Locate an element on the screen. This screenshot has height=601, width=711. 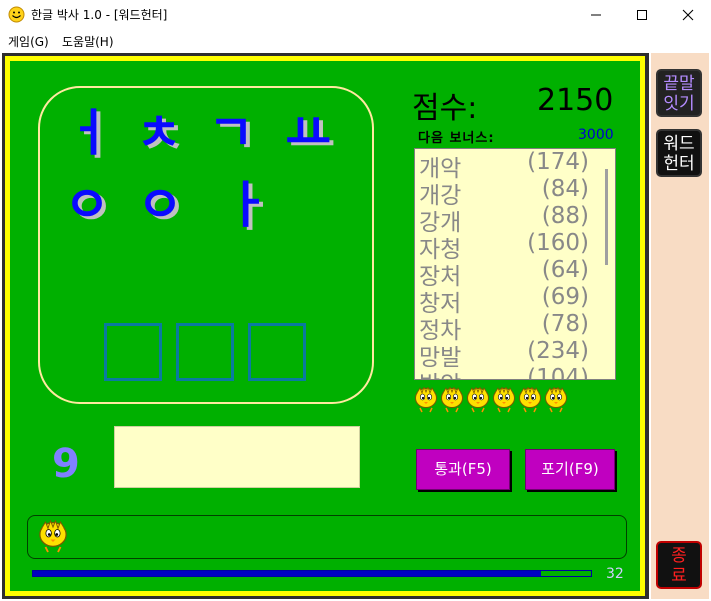
maximize-button is located at coordinates (642, 15).